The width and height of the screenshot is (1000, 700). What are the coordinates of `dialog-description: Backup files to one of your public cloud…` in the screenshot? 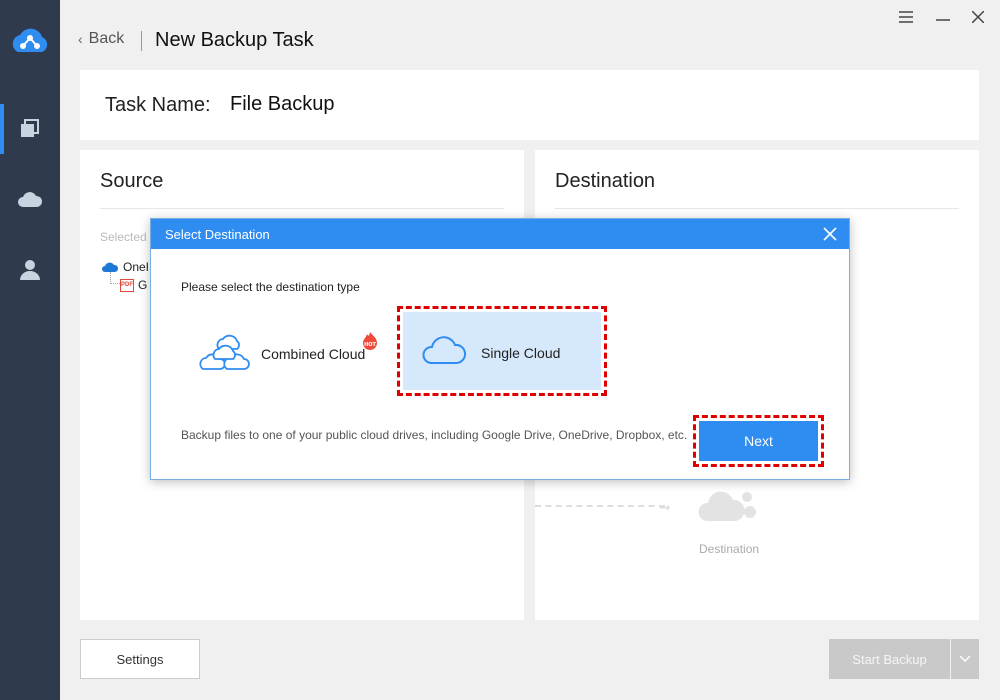 It's located at (434, 435).